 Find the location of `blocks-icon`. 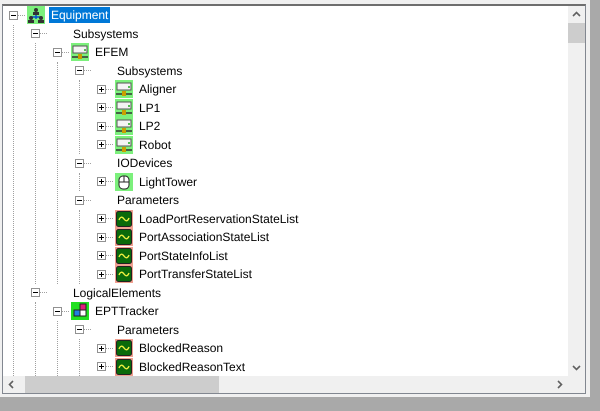

blocks-icon is located at coordinates (80, 311).